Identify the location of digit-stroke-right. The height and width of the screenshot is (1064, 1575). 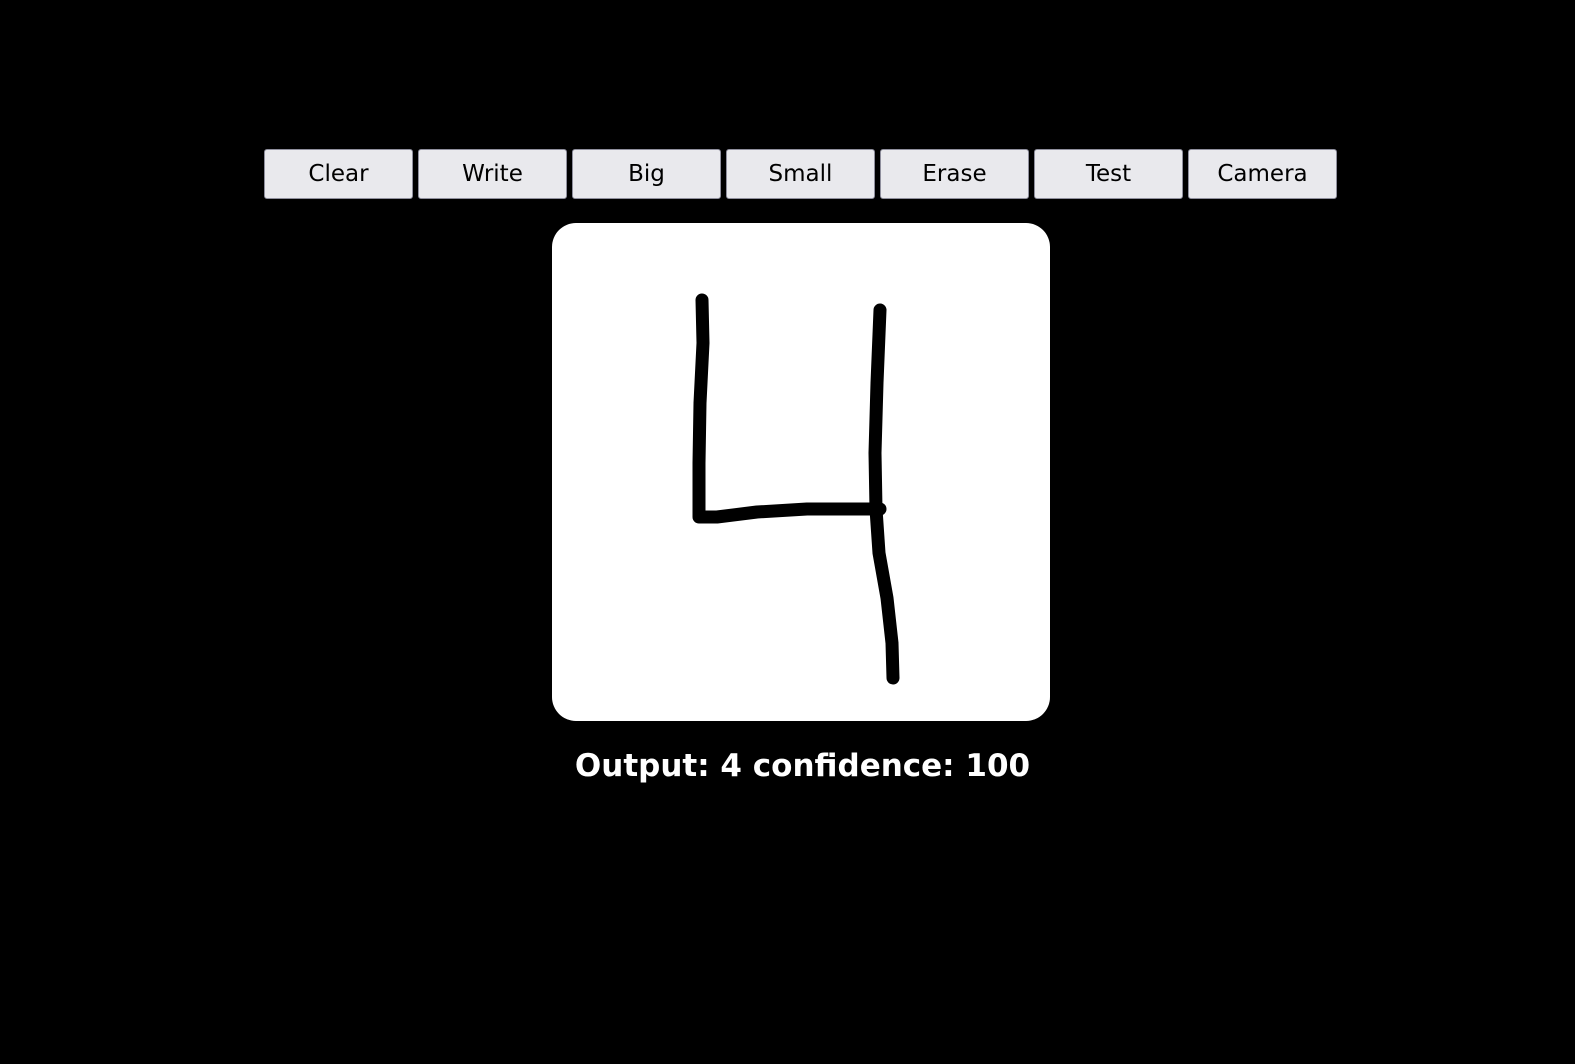
(884, 494).